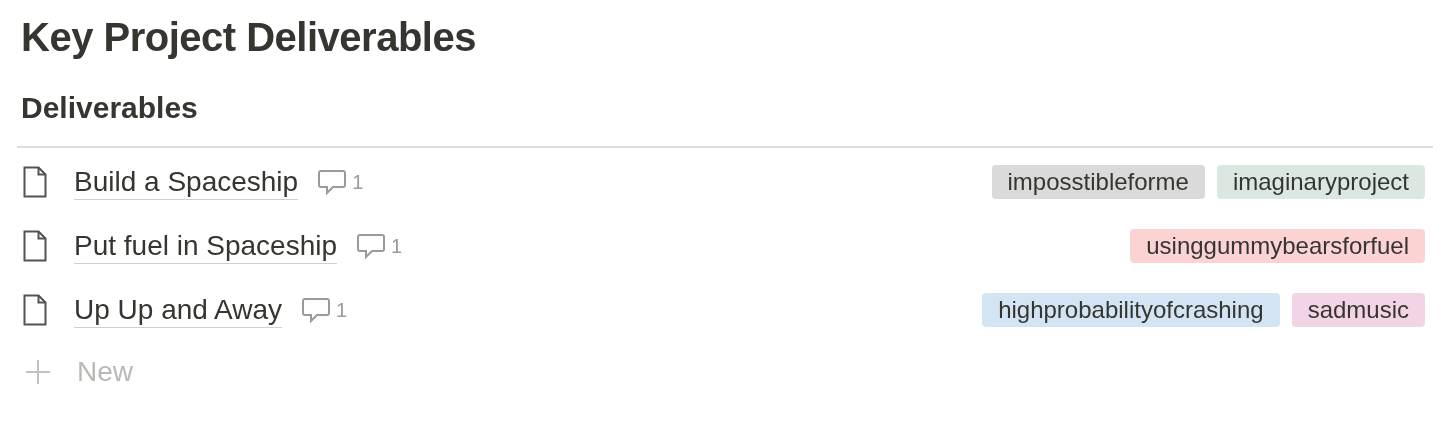 The height and width of the screenshot is (423, 1444). Describe the element at coordinates (186, 182) in the screenshot. I see `page-title-link: Build a Spaceship` at that location.